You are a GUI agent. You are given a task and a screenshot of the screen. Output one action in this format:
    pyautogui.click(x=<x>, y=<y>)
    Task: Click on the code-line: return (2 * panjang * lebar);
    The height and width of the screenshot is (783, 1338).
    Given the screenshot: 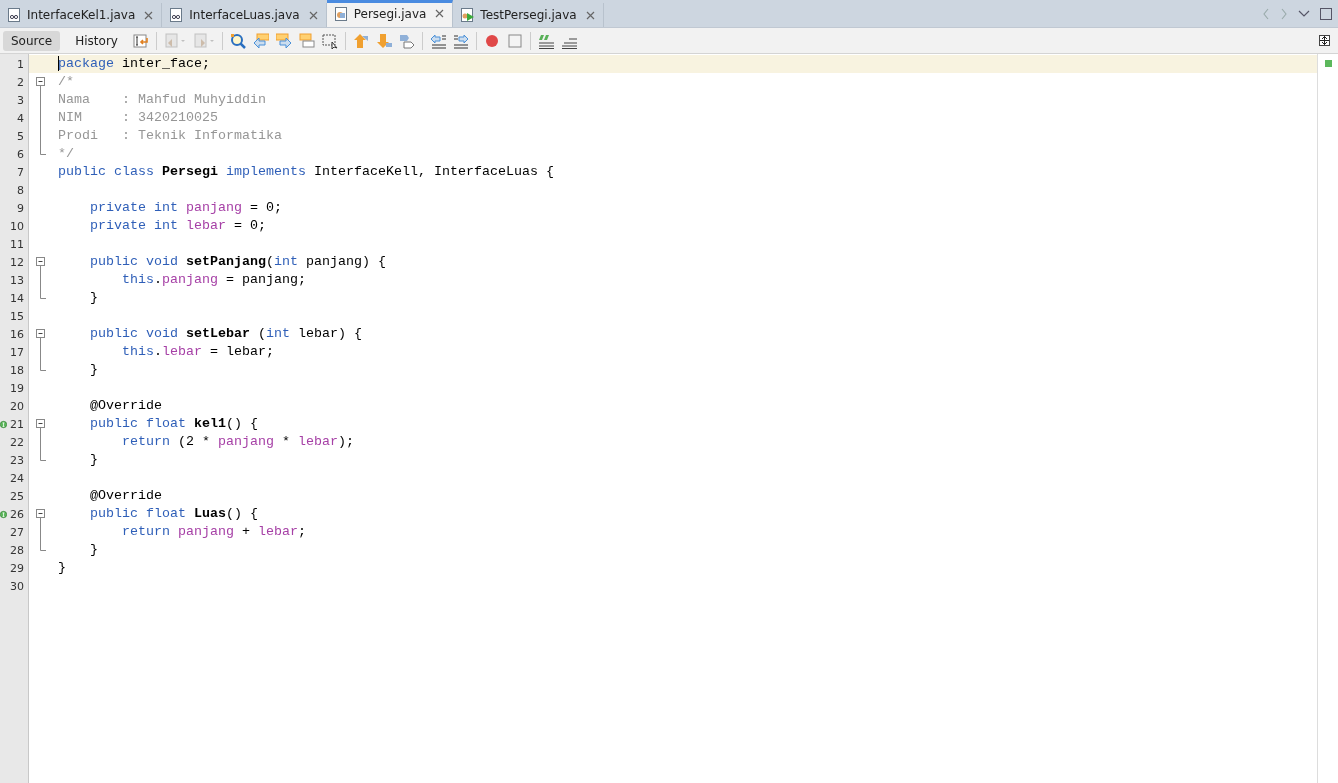 What is the action you would take?
    pyautogui.click(x=237, y=441)
    